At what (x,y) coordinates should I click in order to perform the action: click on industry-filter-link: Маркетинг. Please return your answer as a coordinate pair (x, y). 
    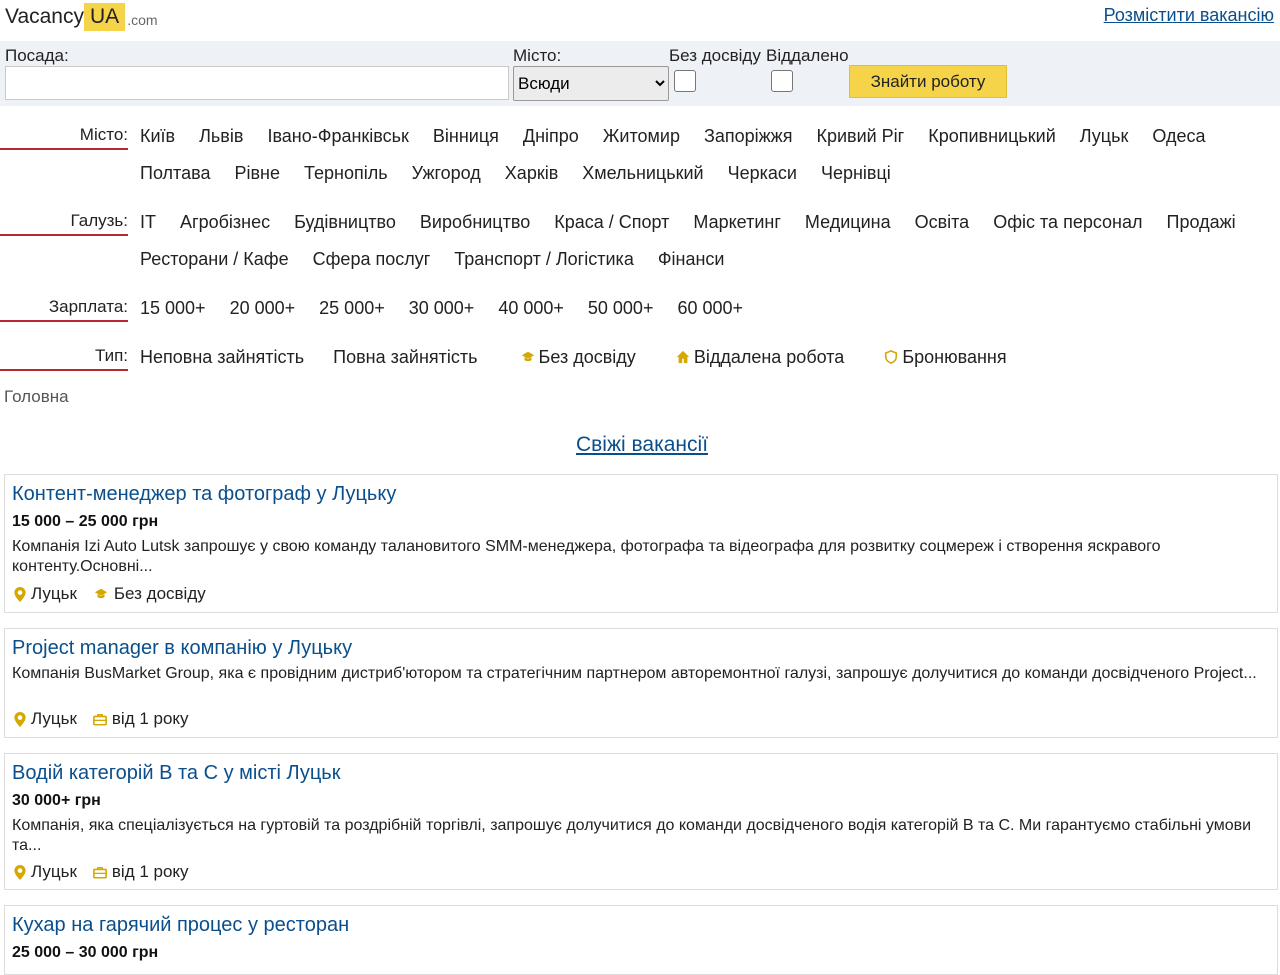
    Looking at the image, I should click on (737, 222).